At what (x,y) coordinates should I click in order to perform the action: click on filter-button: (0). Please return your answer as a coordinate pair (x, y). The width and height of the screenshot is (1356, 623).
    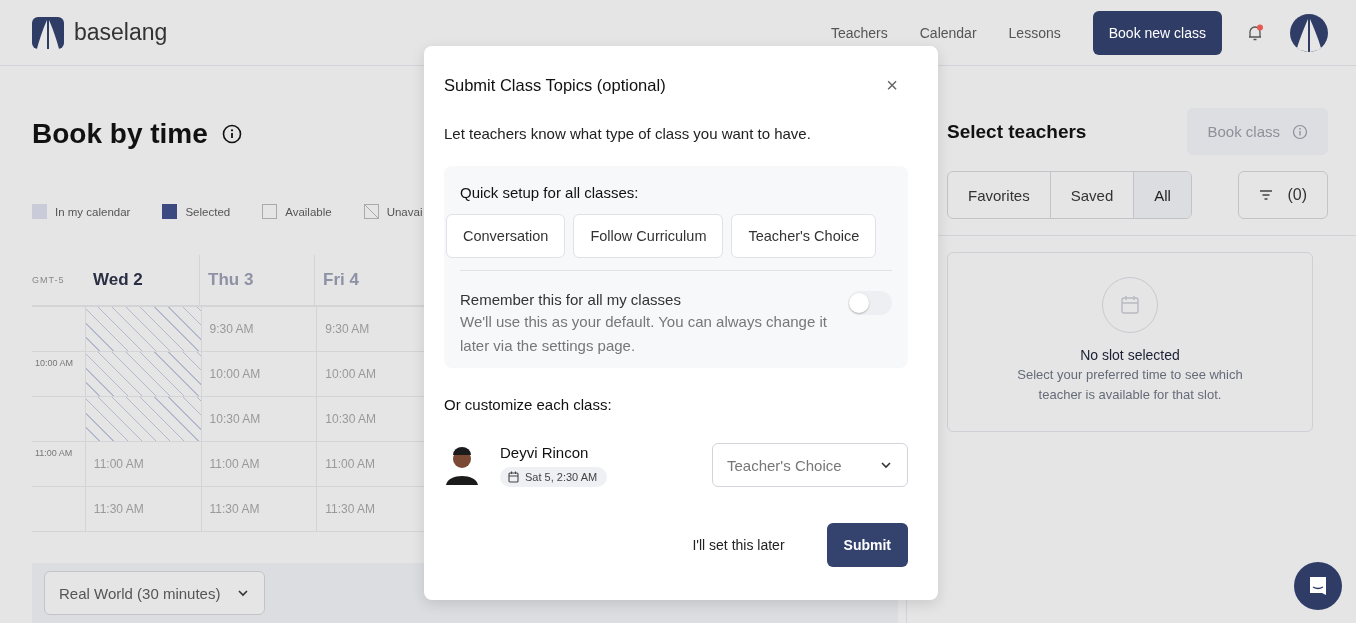
    Looking at the image, I should click on (1283, 195).